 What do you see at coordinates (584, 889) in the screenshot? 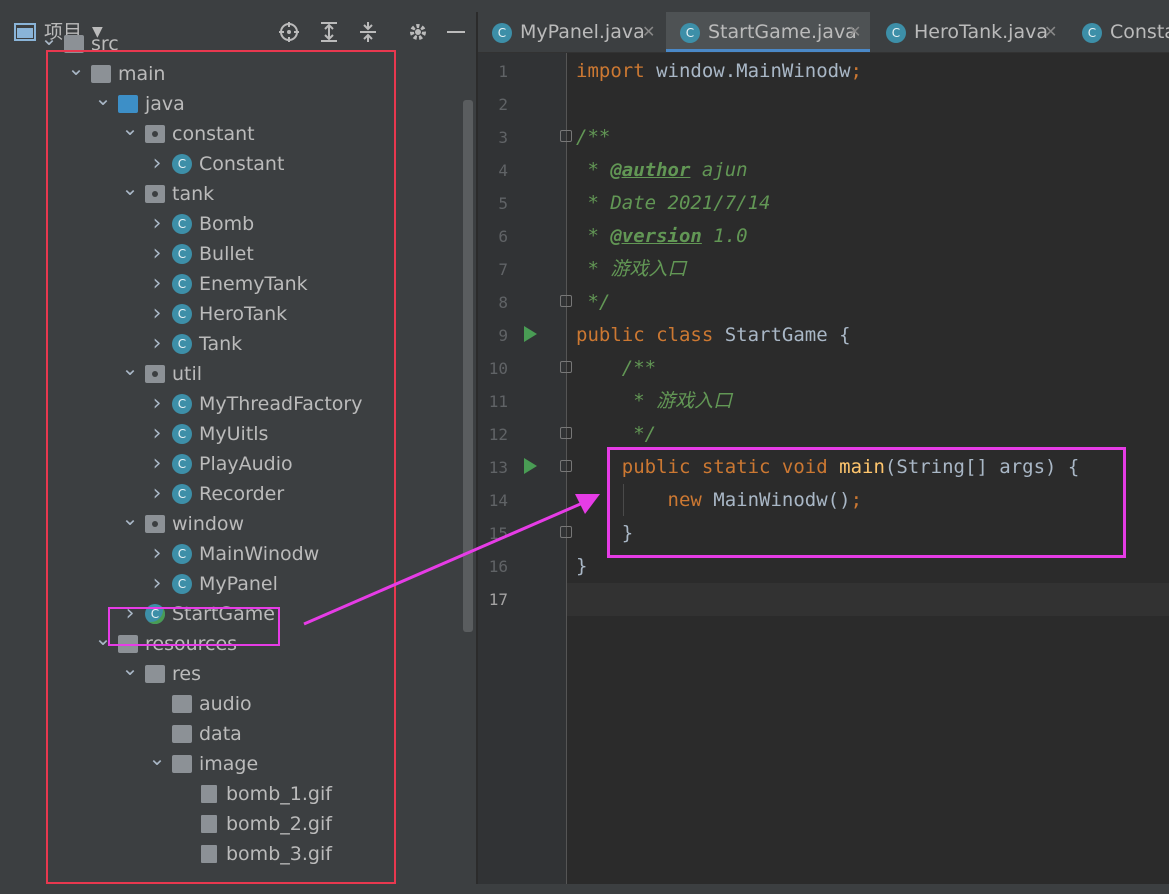
I see `status-strip` at bounding box center [584, 889].